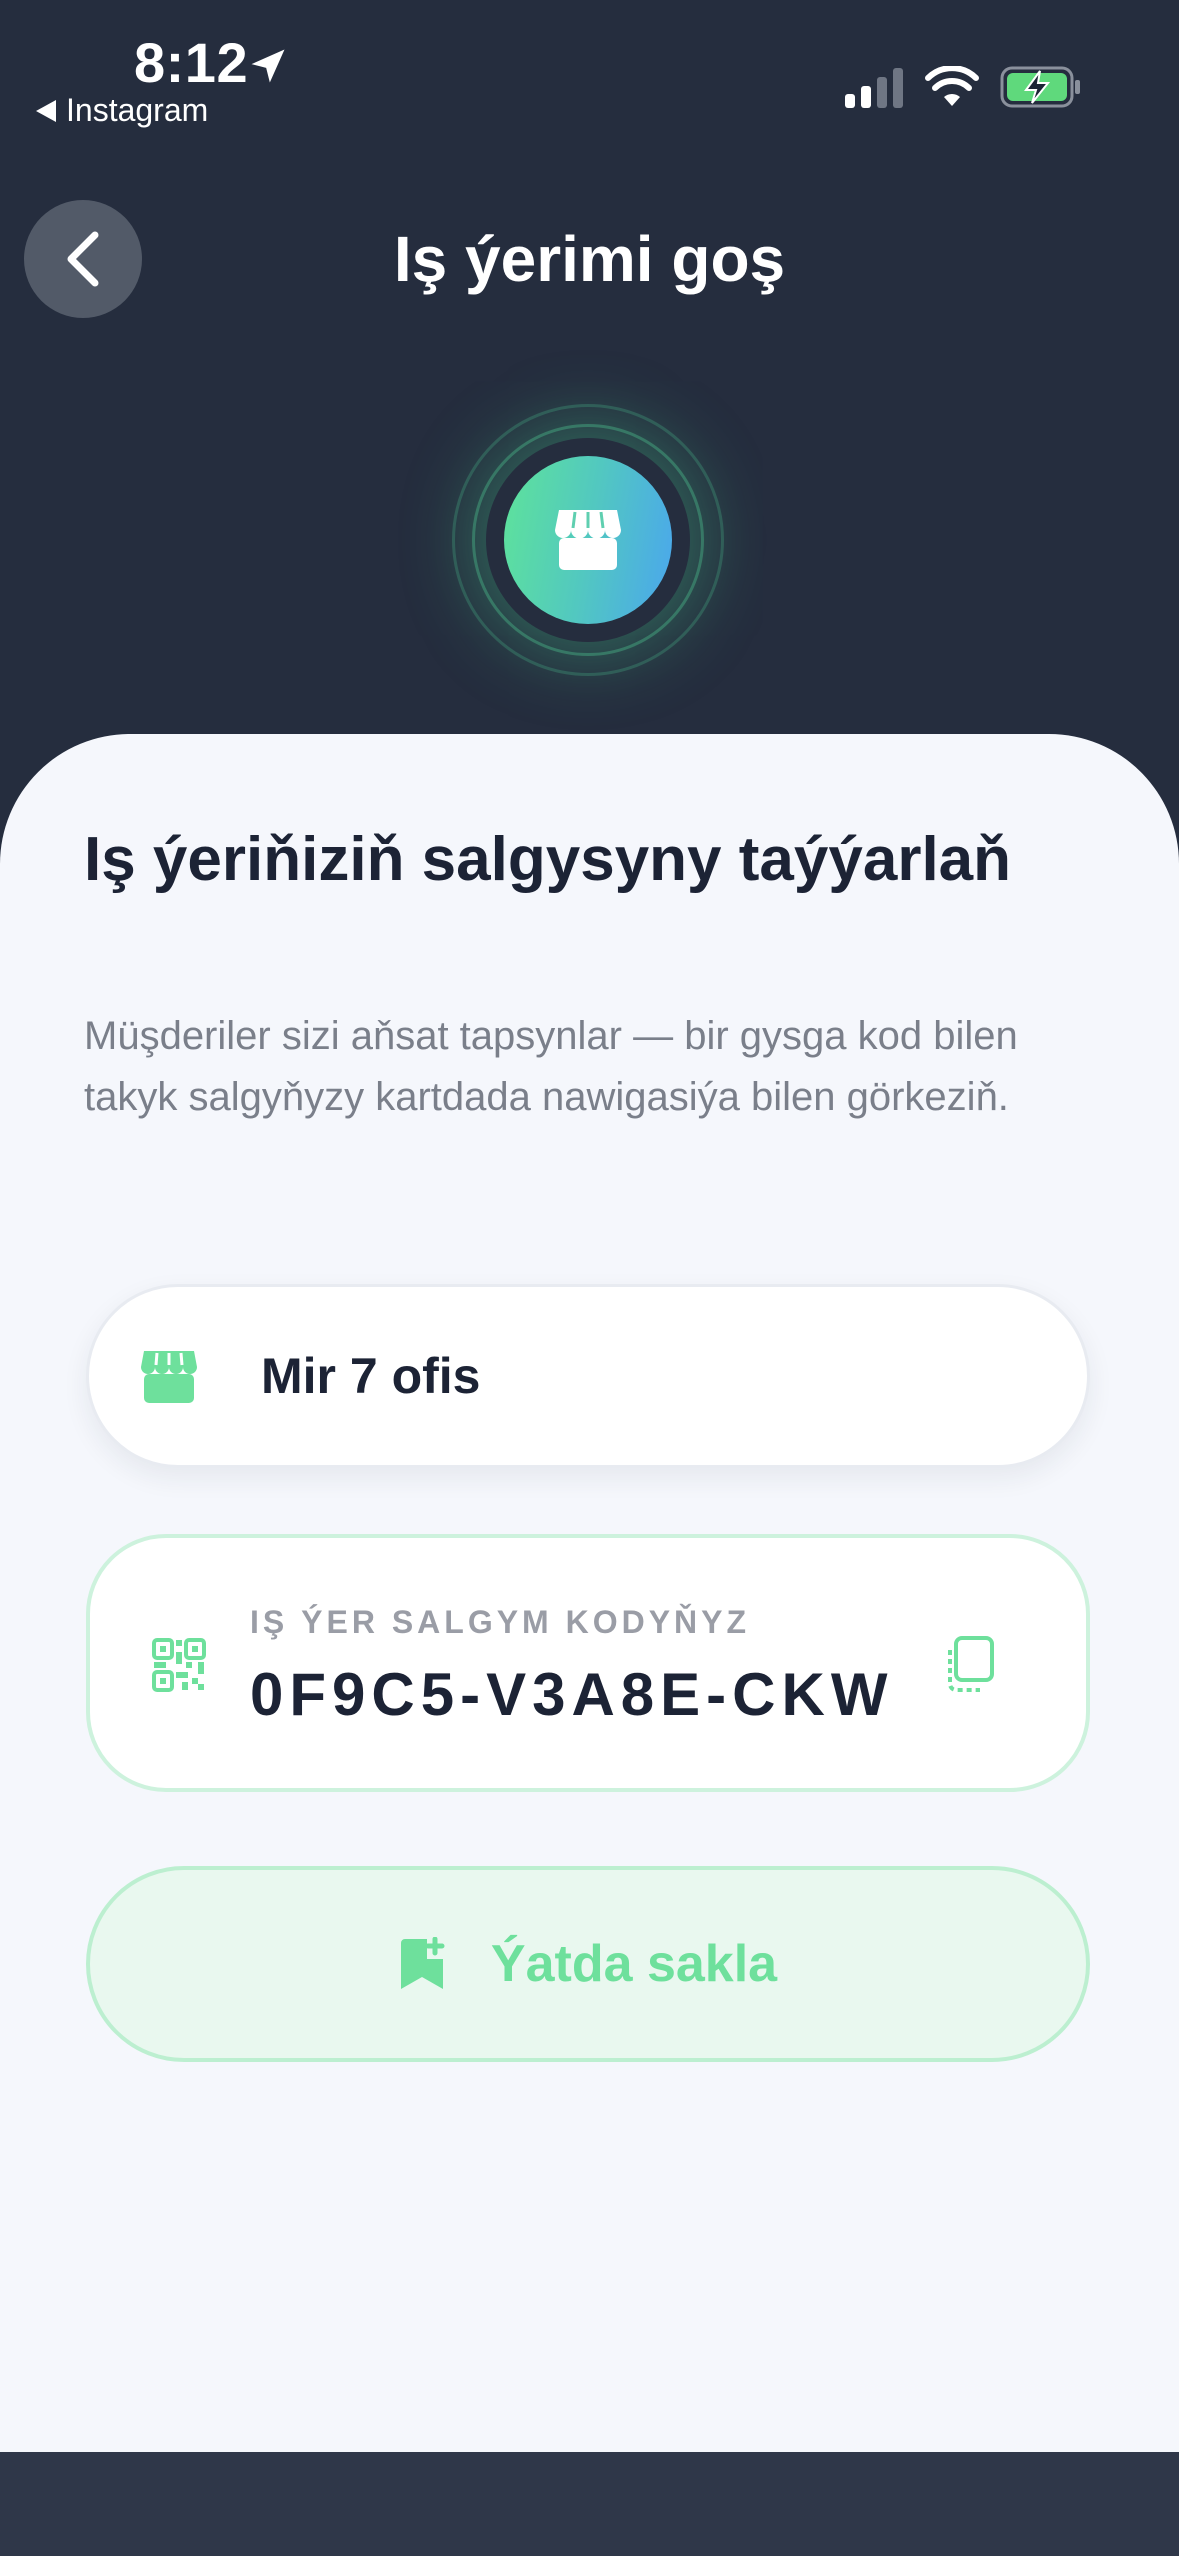  Describe the element at coordinates (137, 110) in the screenshot. I see `back-app-label: Instagram` at that location.